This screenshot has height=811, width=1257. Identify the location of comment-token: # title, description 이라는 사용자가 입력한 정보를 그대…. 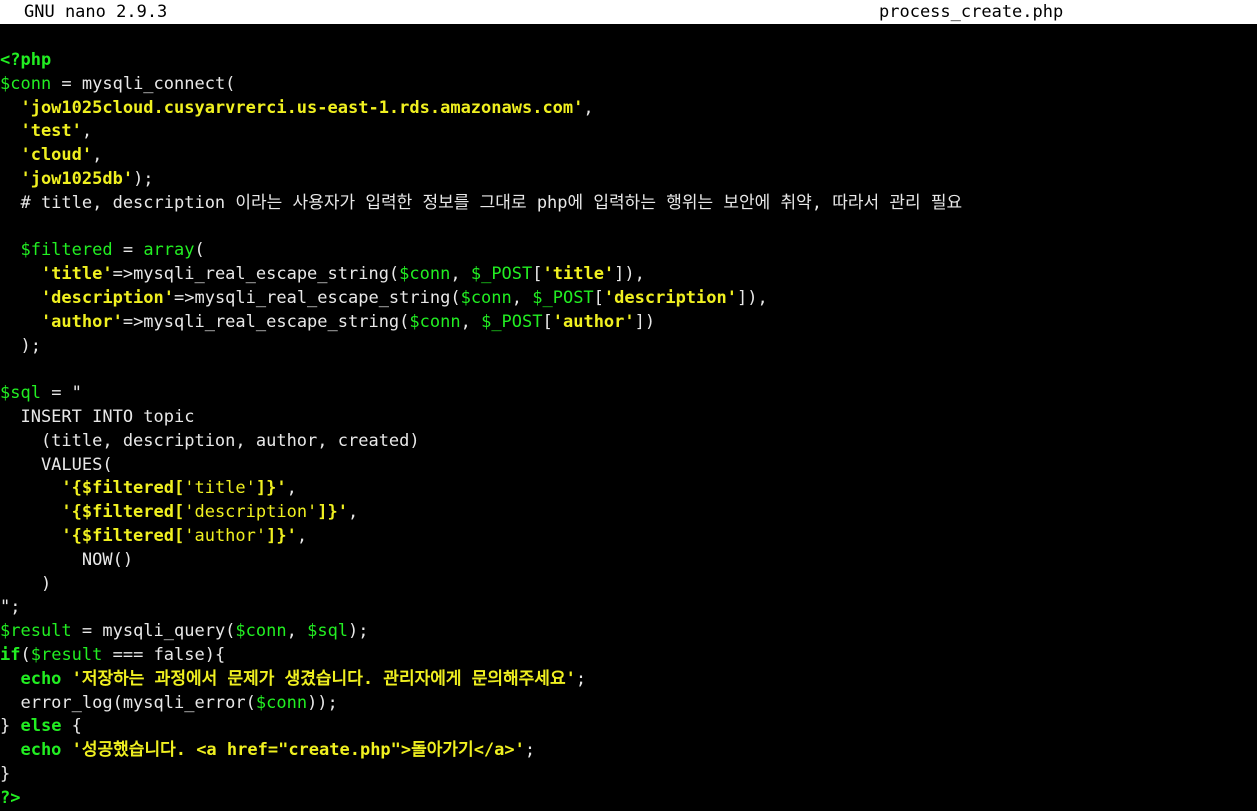
(481, 202).